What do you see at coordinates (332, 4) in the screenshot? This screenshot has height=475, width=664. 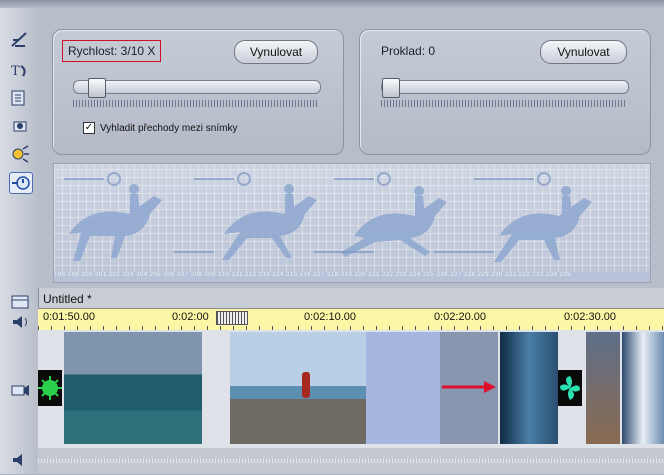 I see `top-strip` at bounding box center [332, 4].